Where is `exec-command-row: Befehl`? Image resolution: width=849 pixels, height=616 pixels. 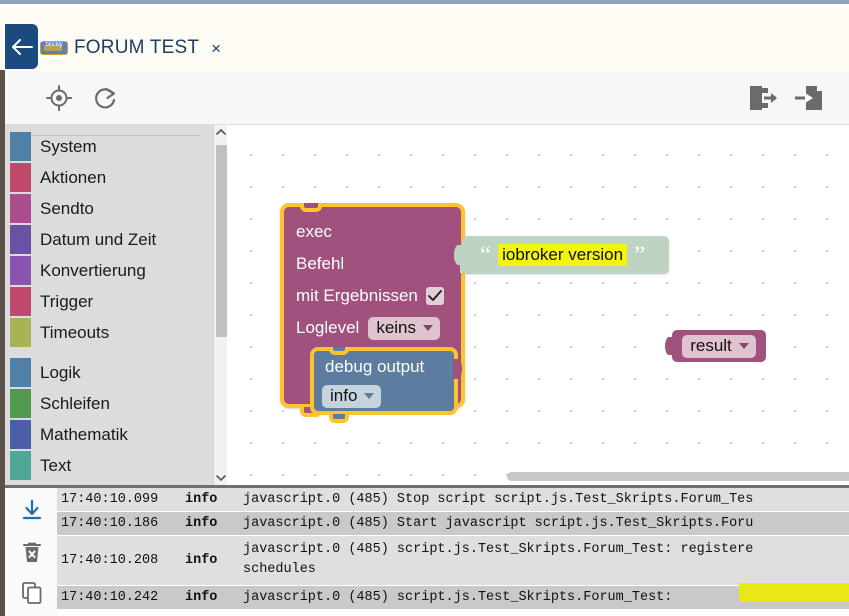
exec-command-row: Befehl is located at coordinates (383, 264).